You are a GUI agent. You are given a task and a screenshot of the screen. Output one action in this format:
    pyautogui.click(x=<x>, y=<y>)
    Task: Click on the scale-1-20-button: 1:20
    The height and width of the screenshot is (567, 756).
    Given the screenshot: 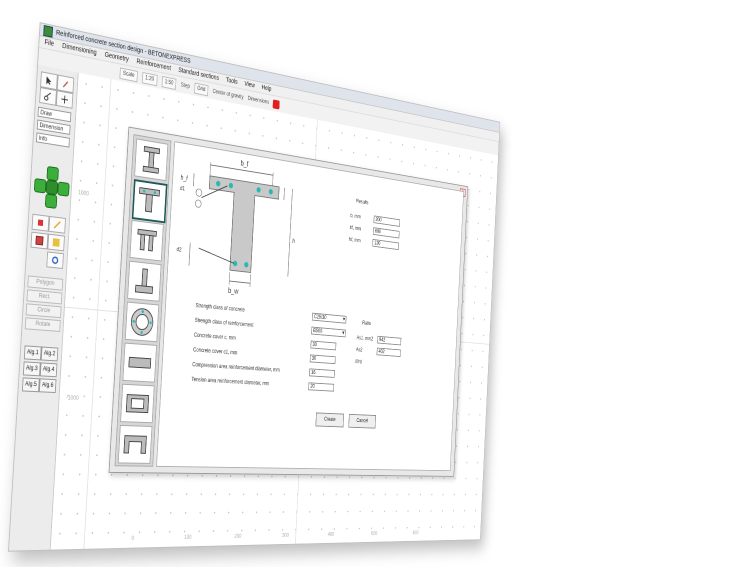 What is the action you would take?
    pyautogui.click(x=149, y=79)
    